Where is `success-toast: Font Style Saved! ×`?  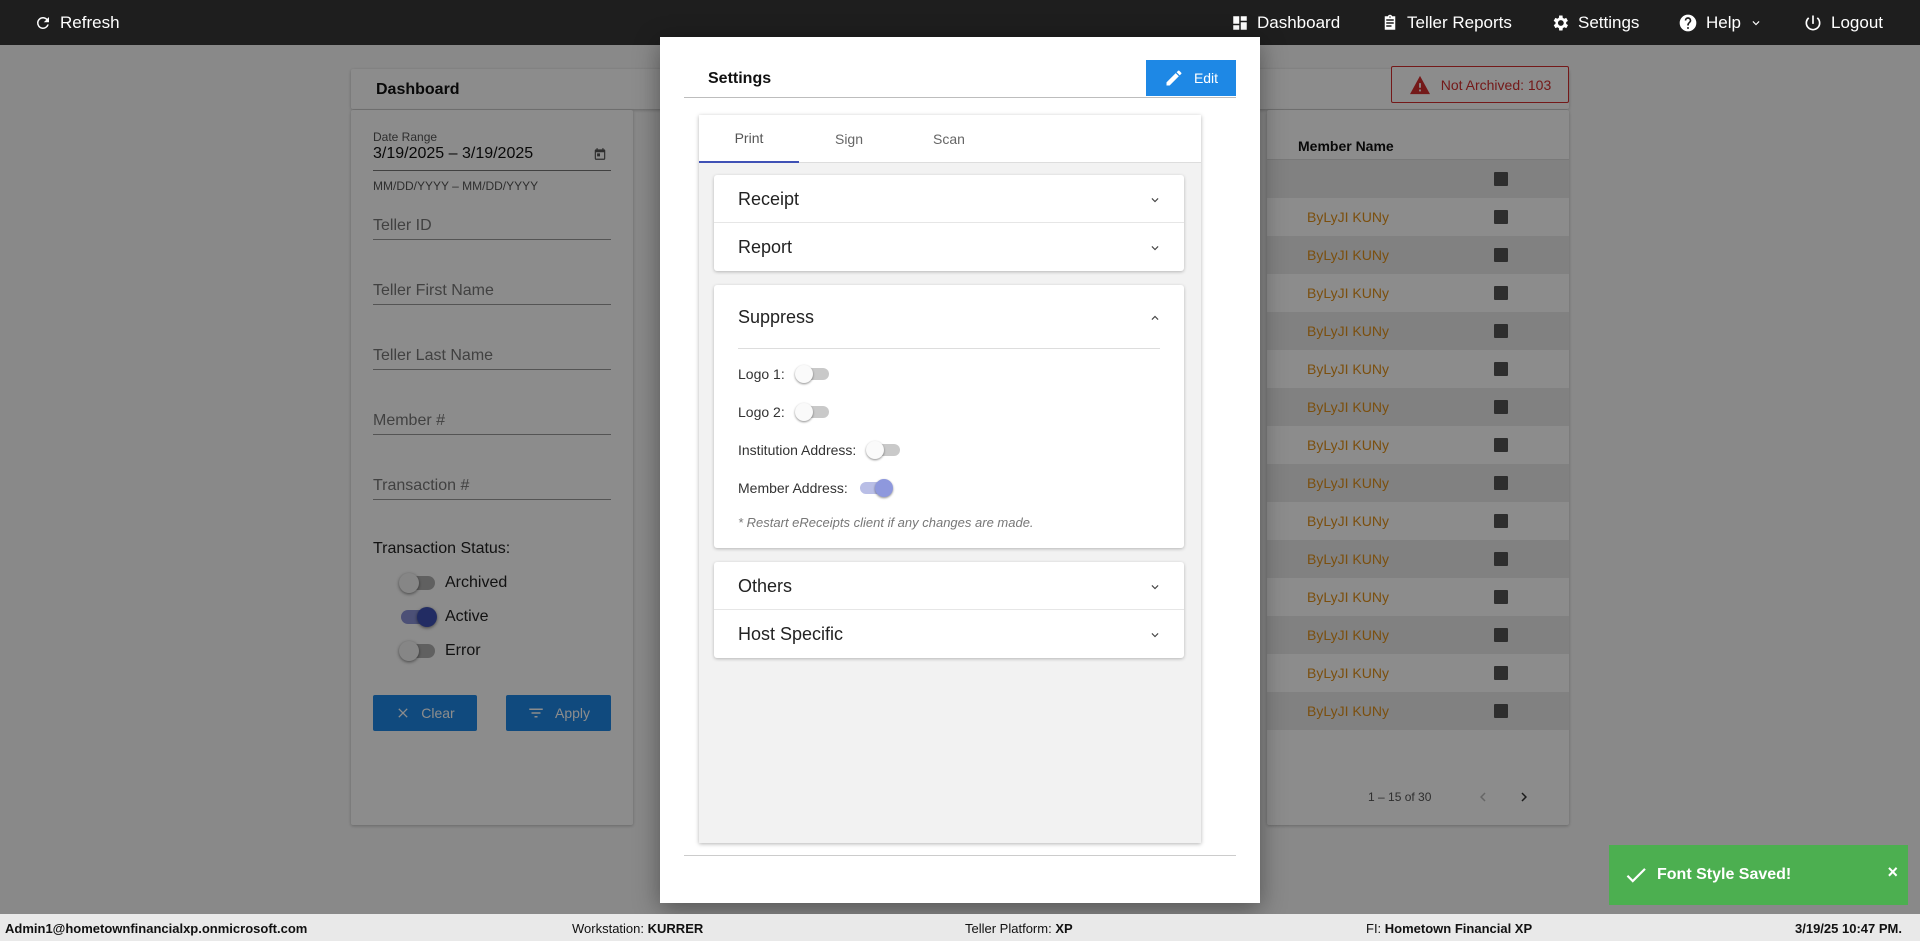
success-toast: Font Style Saved! × is located at coordinates (1758, 875).